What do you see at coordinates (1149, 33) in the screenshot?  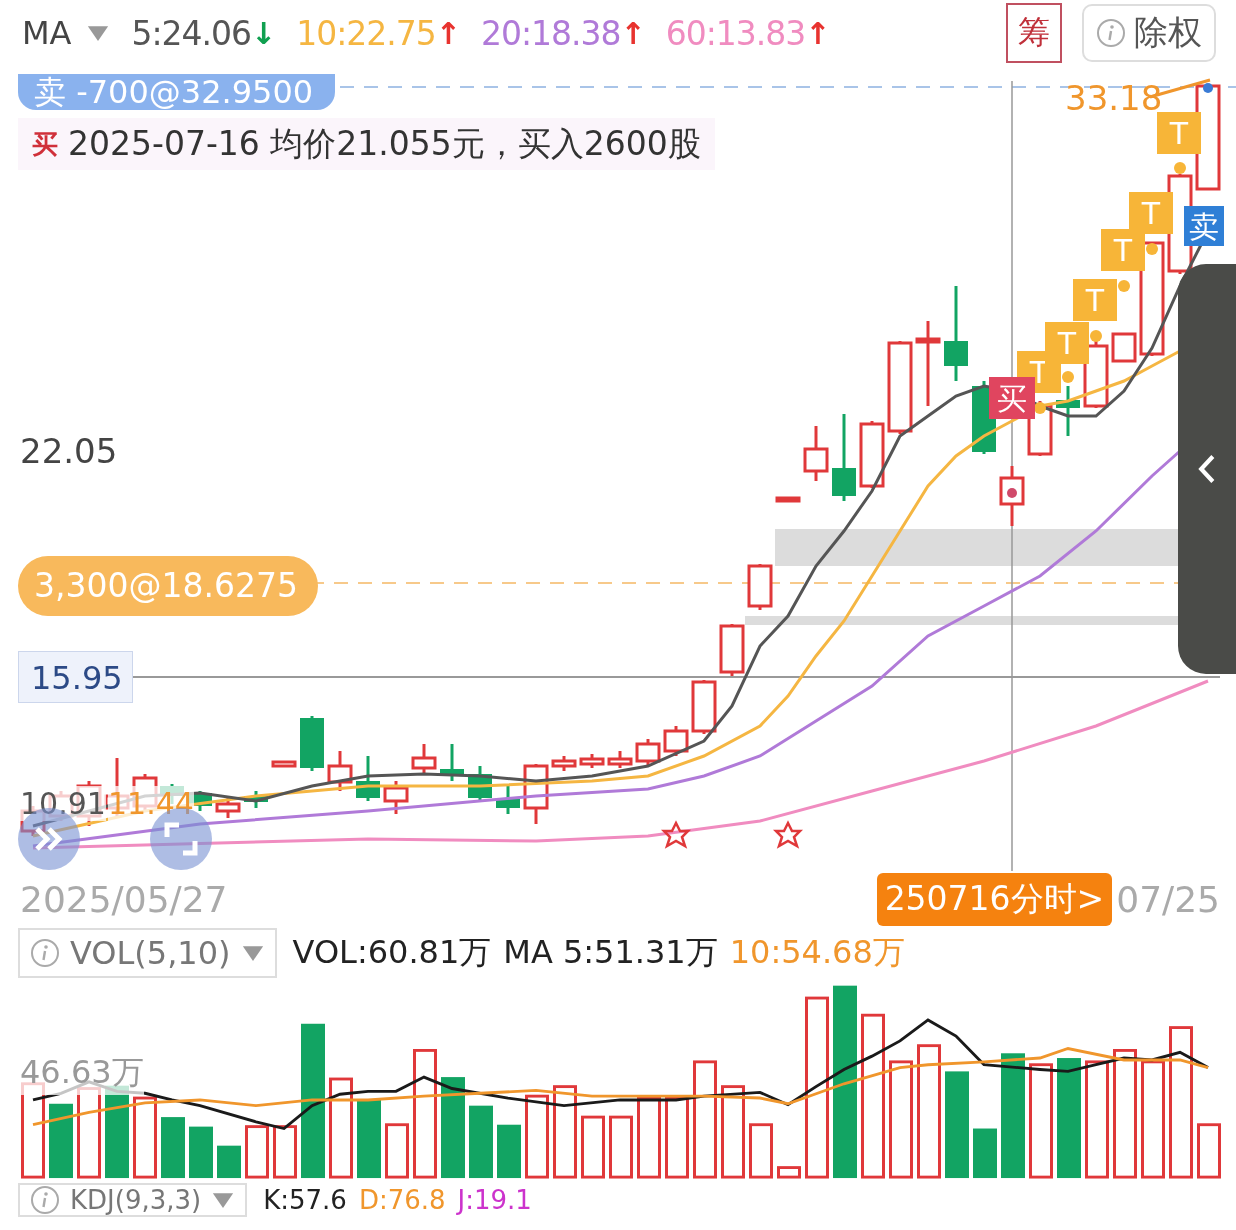 I see `ex-rights-button: 除权` at bounding box center [1149, 33].